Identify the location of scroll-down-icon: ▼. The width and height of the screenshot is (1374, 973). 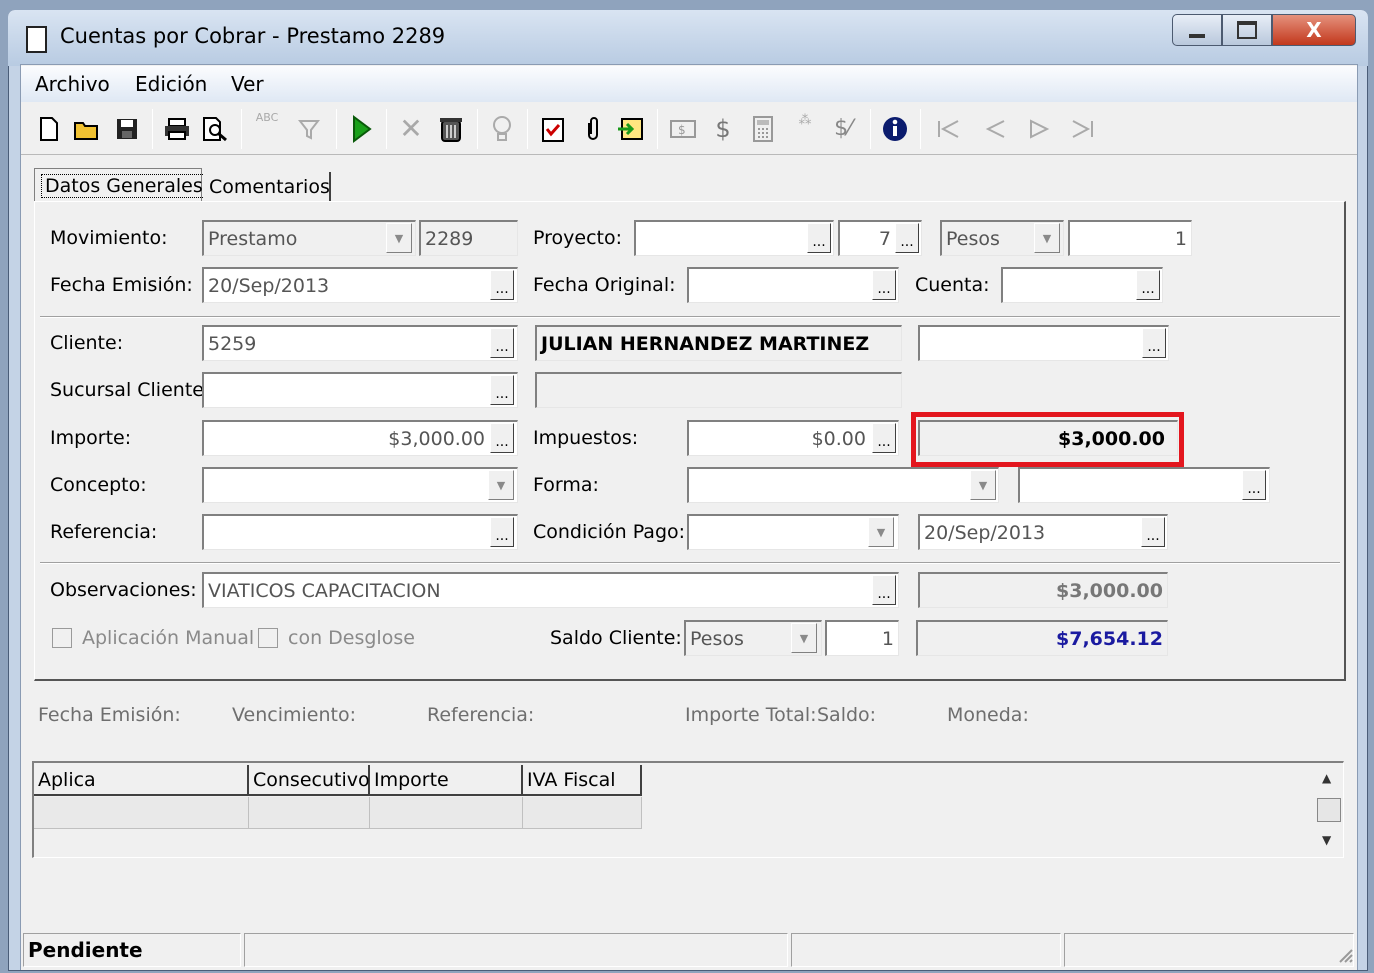
(1326, 840).